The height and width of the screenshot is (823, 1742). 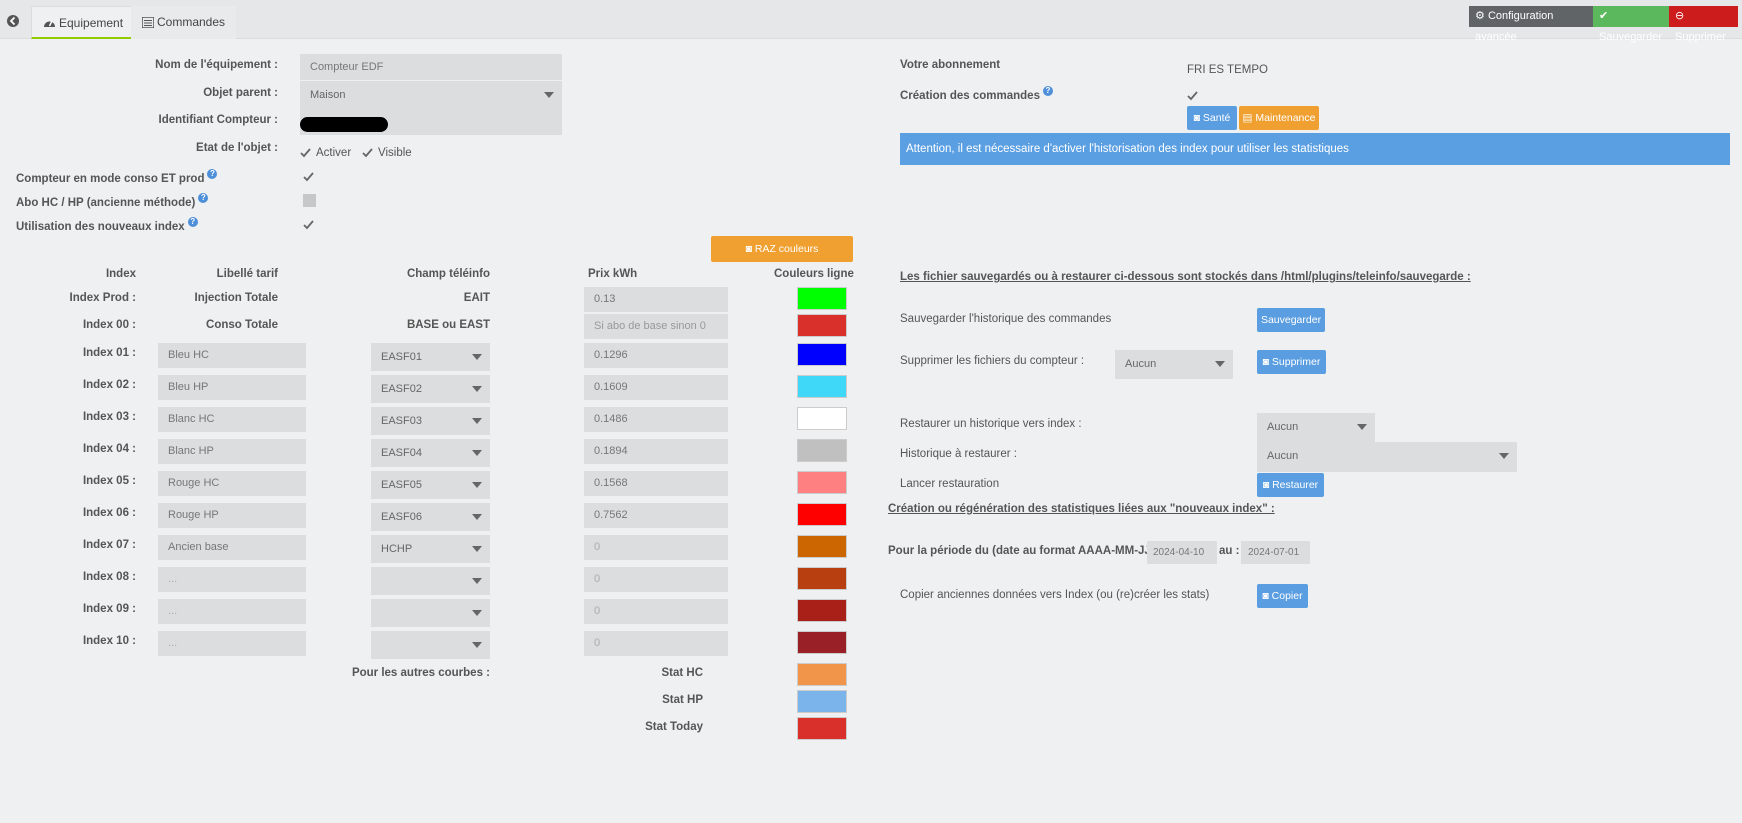 What do you see at coordinates (184, 22) in the screenshot?
I see `tab-commandes: Commandes` at bounding box center [184, 22].